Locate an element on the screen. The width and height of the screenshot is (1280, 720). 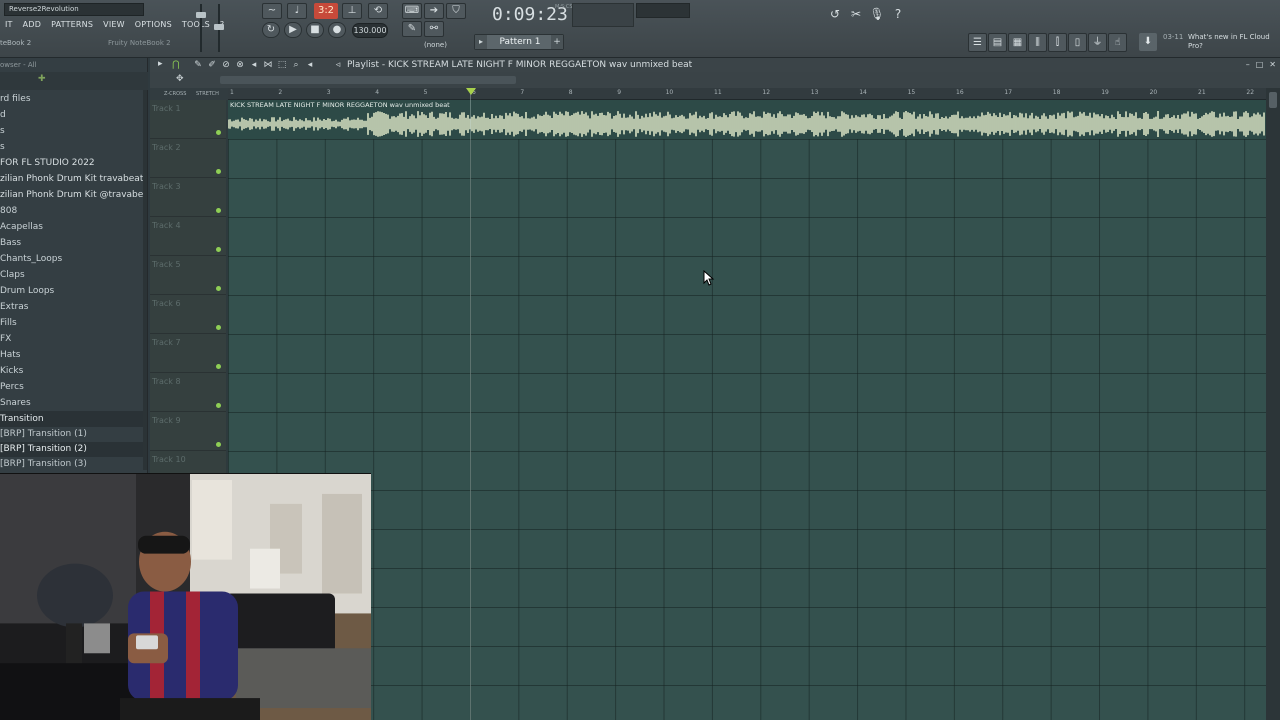
blend-notes-button: ⛉ is located at coordinates (456, 11).